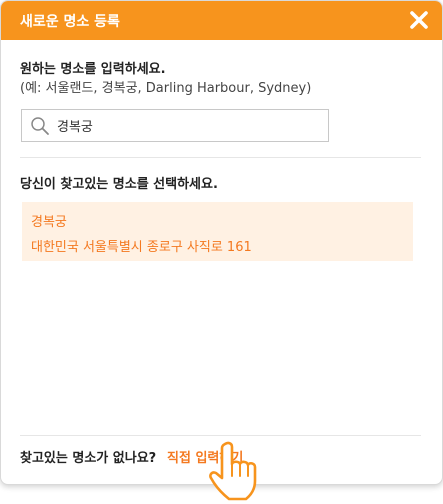 The image size is (443, 504). I want to click on search-box, so click(175, 125).